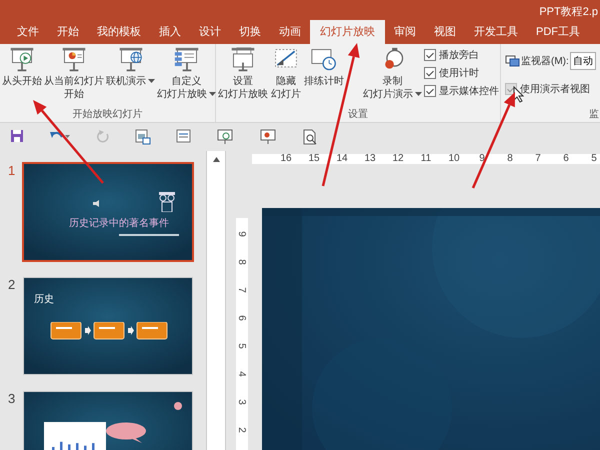 This screenshot has width=600, height=450. What do you see at coordinates (170, 32) in the screenshot?
I see `ribbon-tab: 插入` at bounding box center [170, 32].